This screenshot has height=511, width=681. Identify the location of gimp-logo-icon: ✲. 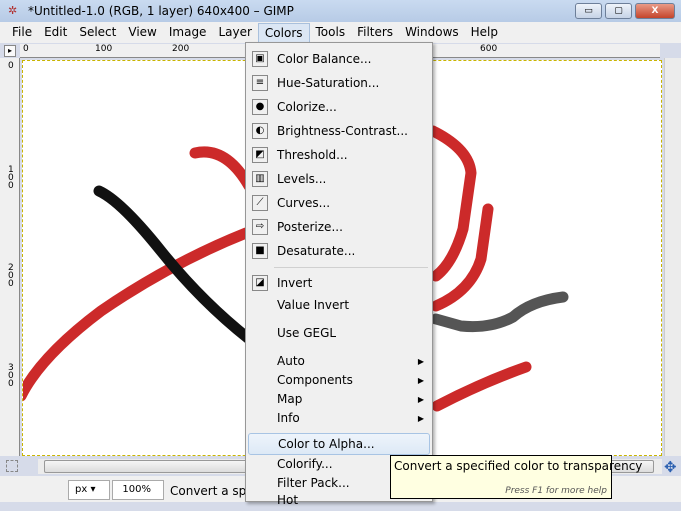
(13, 10).